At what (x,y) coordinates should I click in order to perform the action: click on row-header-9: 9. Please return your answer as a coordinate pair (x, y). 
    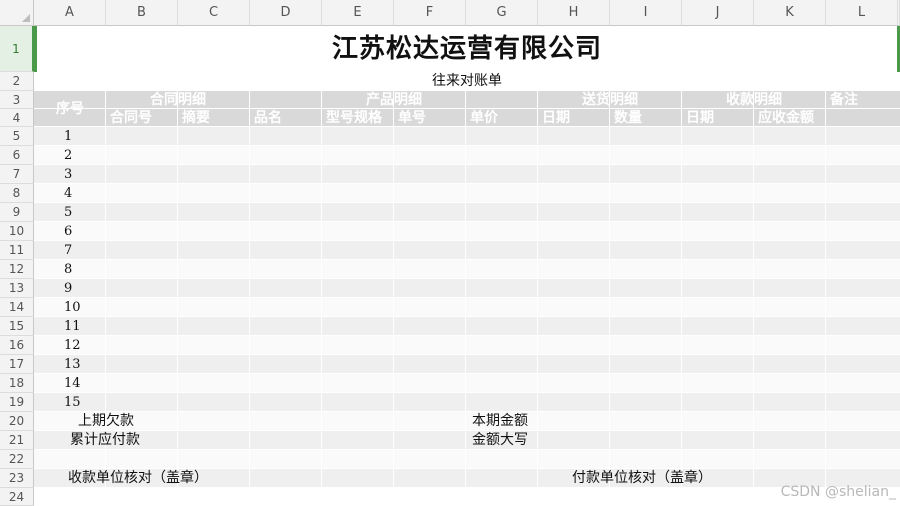
    Looking at the image, I should click on (17, 212).